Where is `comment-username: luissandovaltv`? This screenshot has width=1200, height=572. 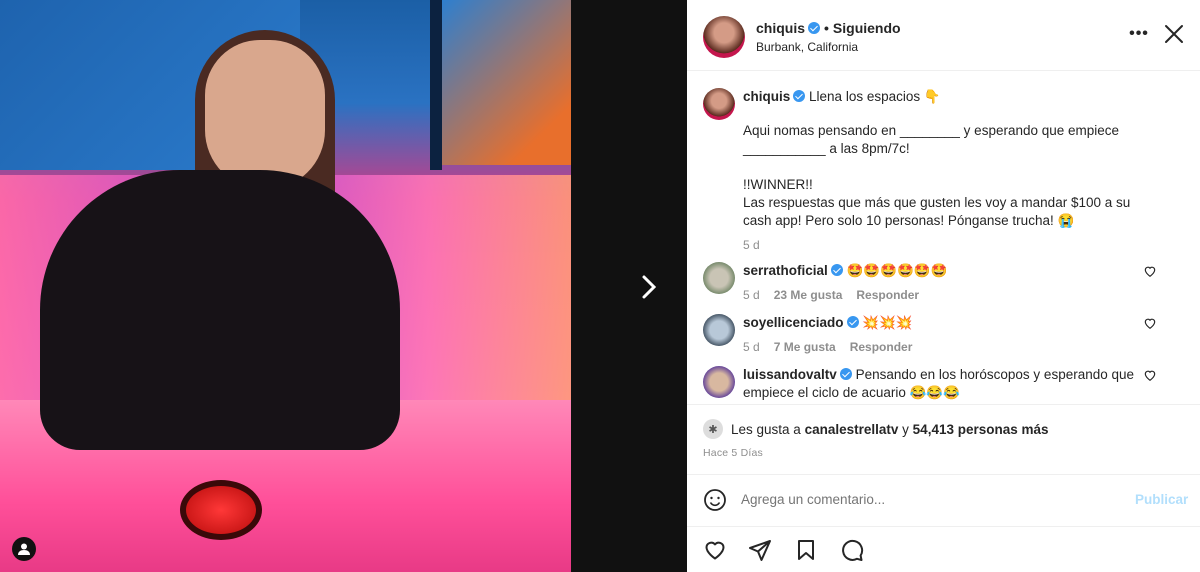
comment-username: luissandovaltv is located at coordinates (790, 374).